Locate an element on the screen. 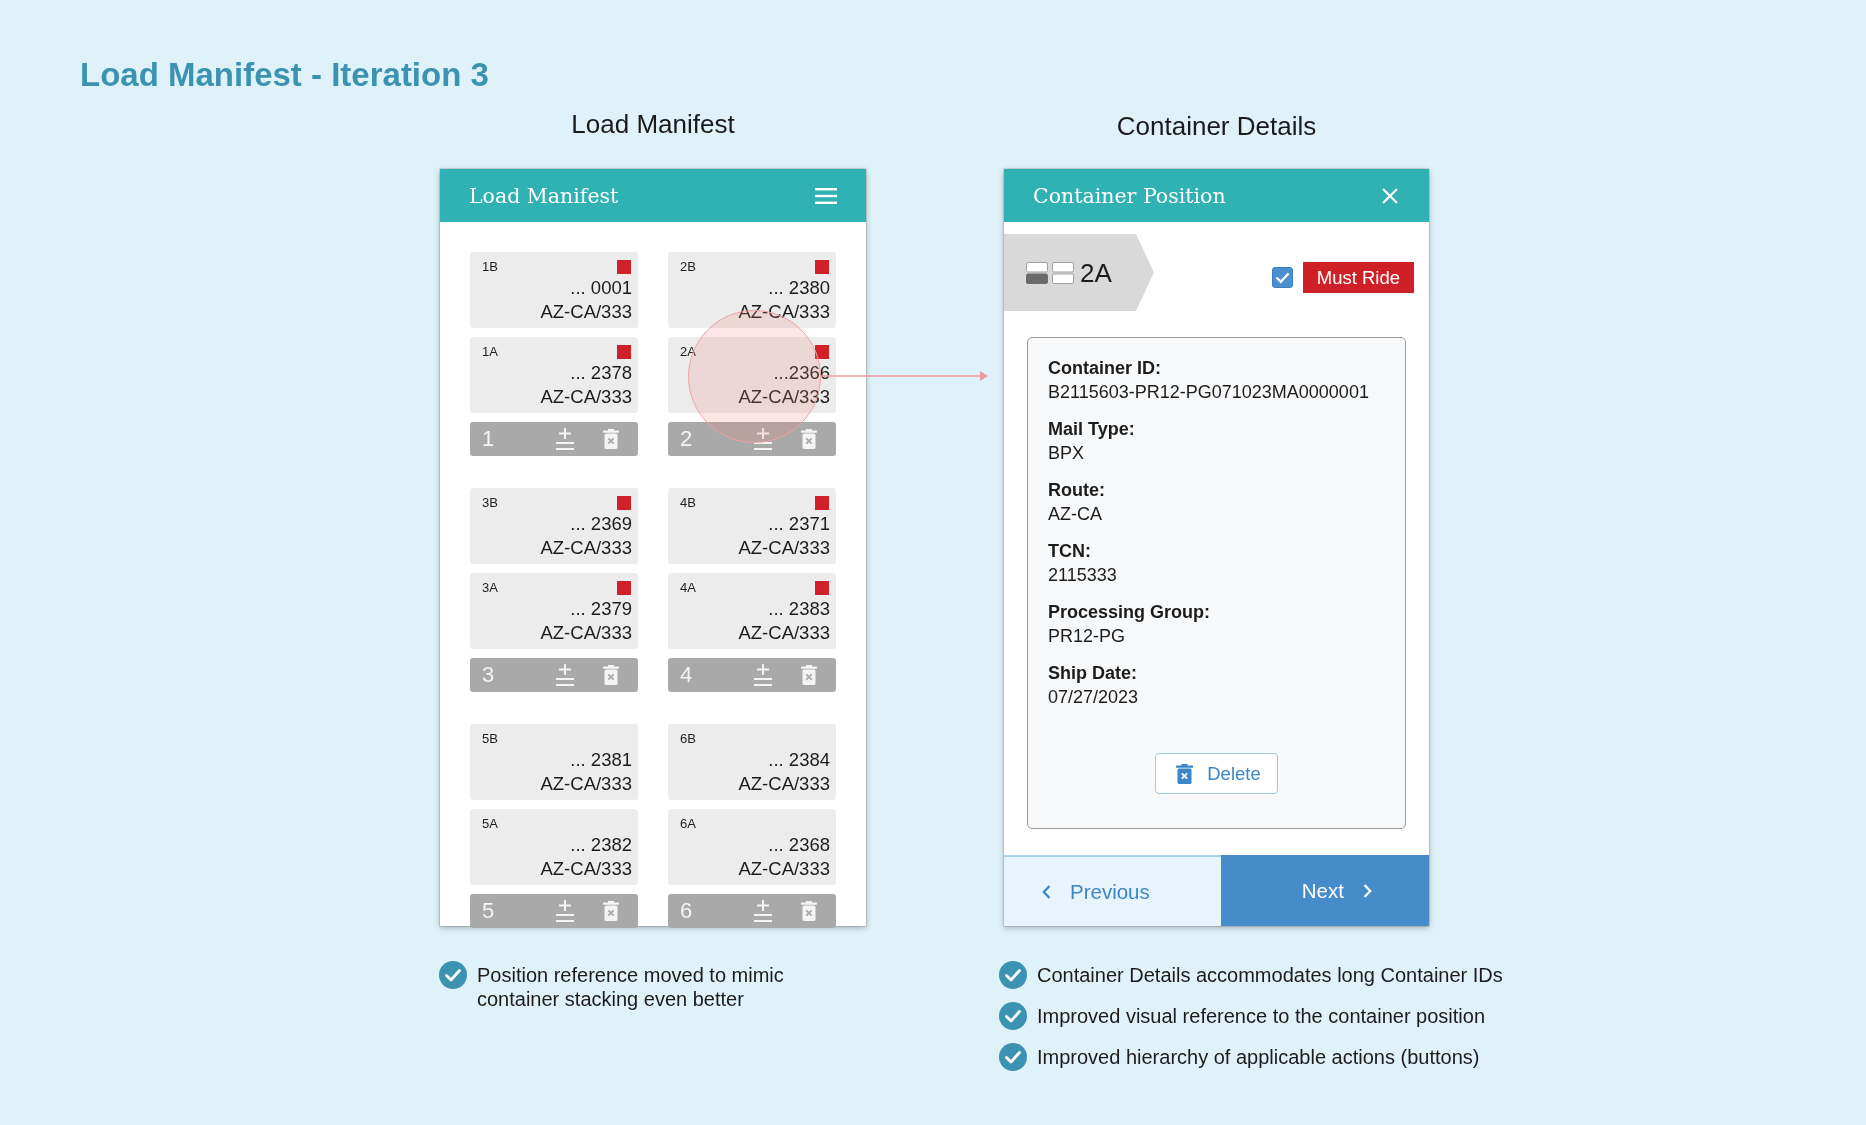  field-value: BPX is located at coordinates (1066, 453).